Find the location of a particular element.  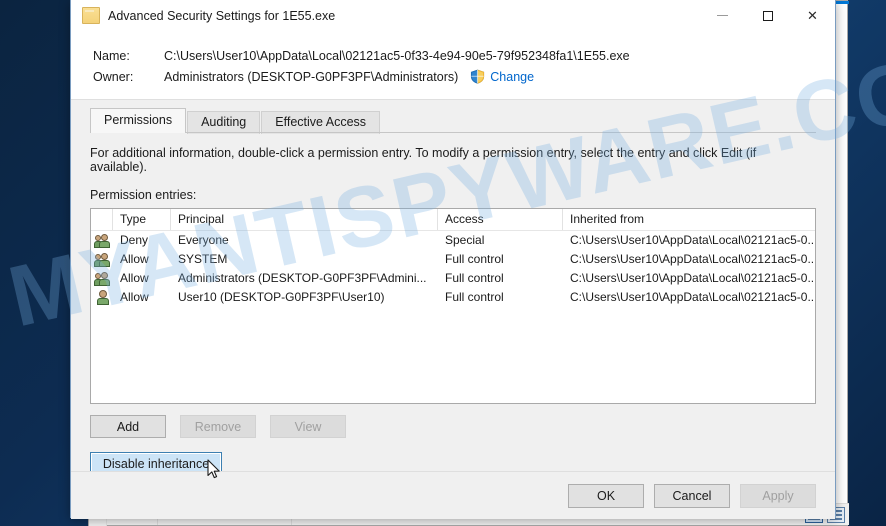

folder-icon is located at coordinates (91, 15).